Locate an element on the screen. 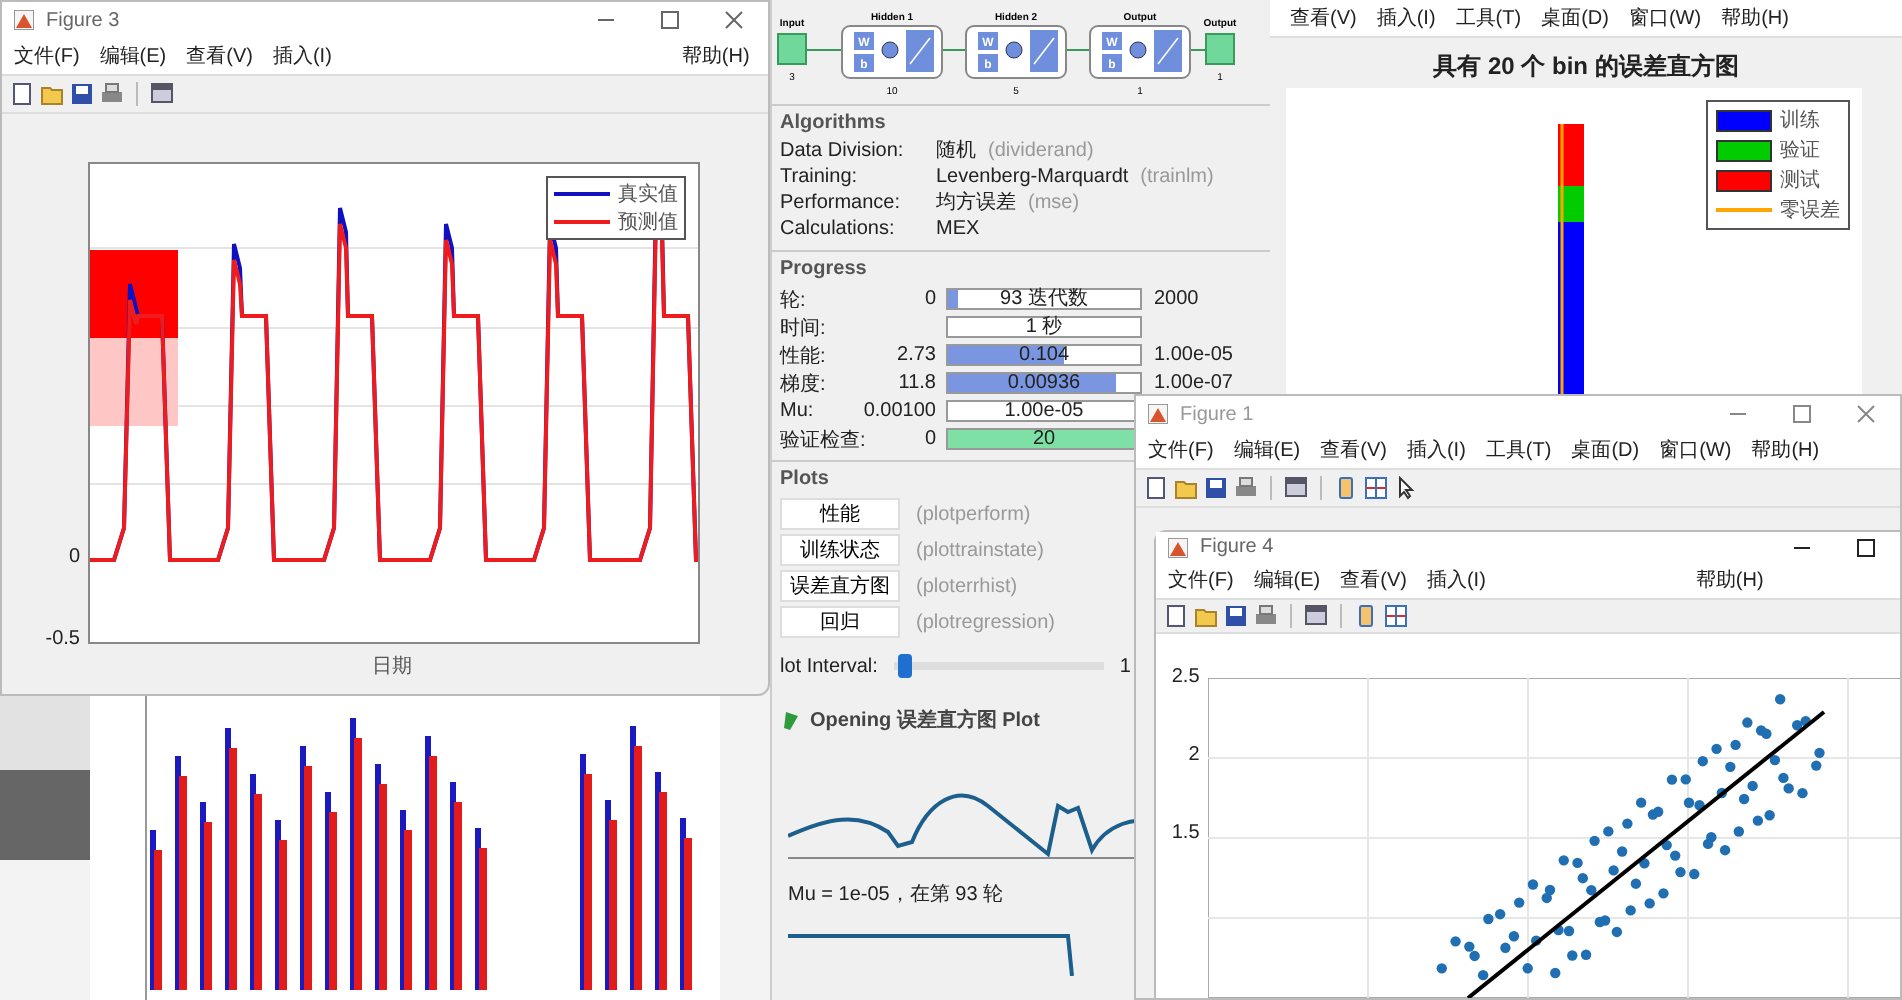 This screenshot has height=1000, width=1902. y-tick-label: -0.5 is located at coordinates (62, 639).